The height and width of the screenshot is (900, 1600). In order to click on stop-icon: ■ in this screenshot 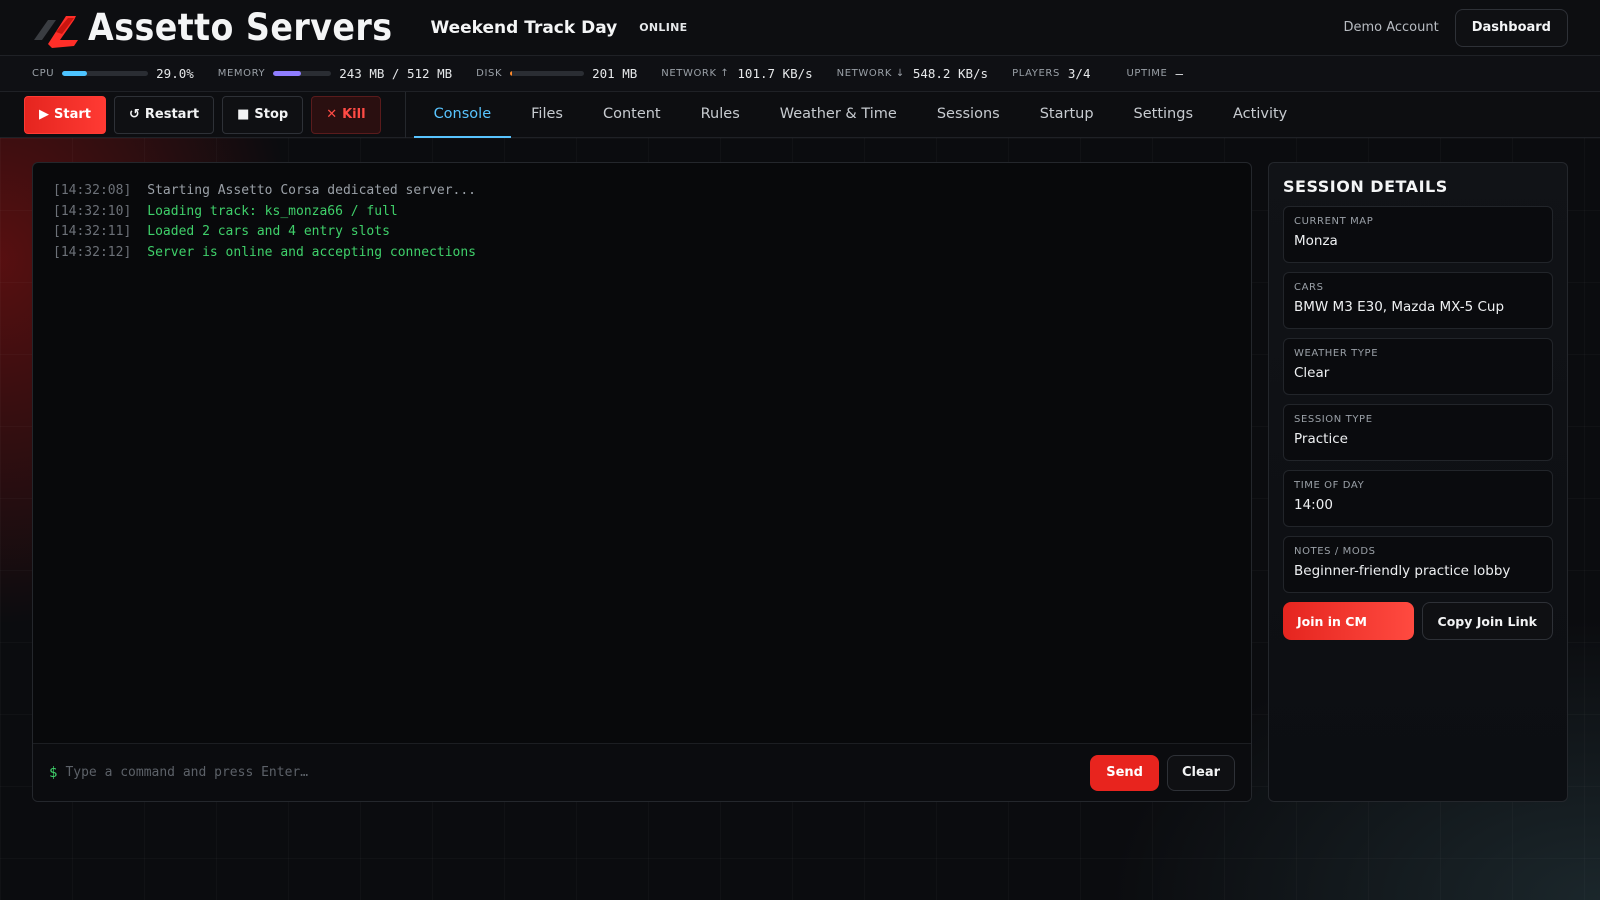, I will do `click(243, 114)`.